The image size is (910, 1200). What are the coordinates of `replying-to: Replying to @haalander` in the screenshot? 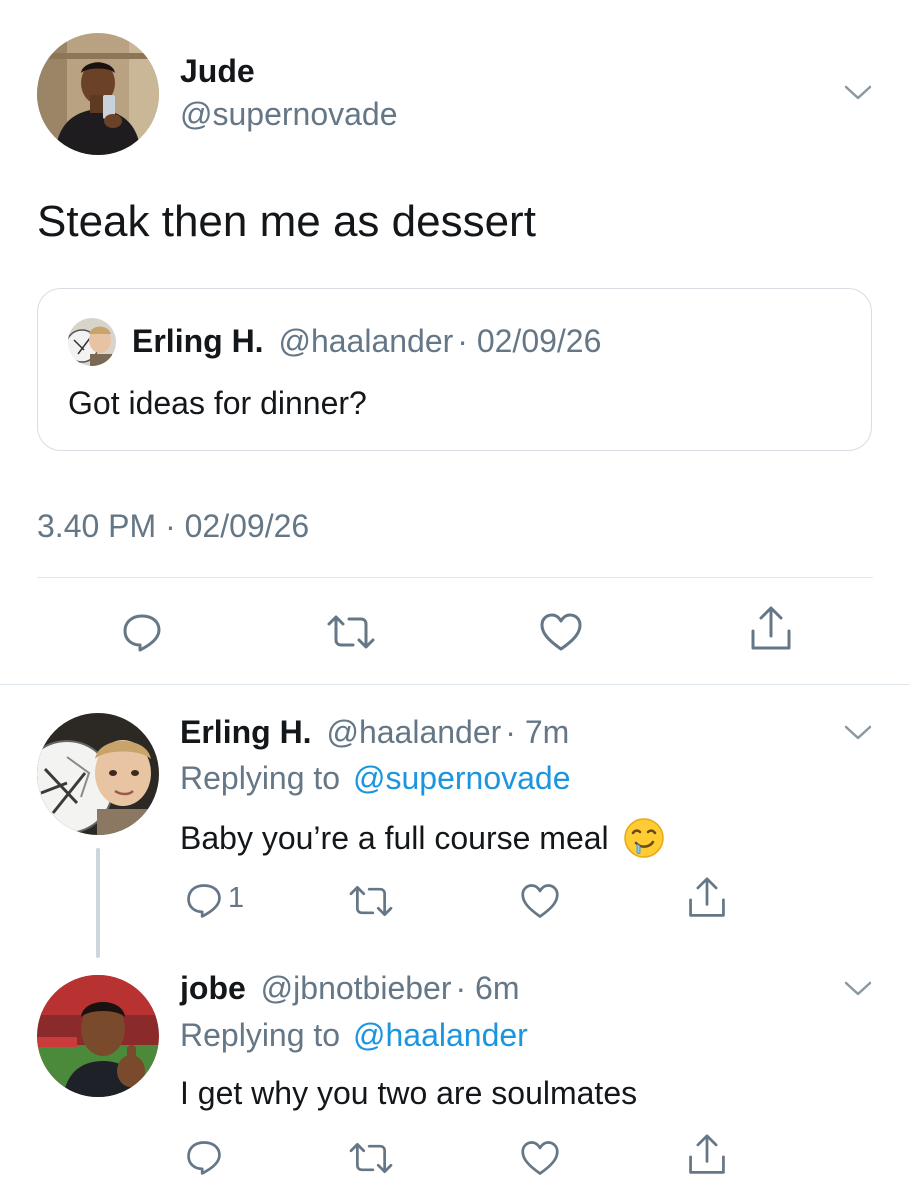 It's located at (354, 1035).